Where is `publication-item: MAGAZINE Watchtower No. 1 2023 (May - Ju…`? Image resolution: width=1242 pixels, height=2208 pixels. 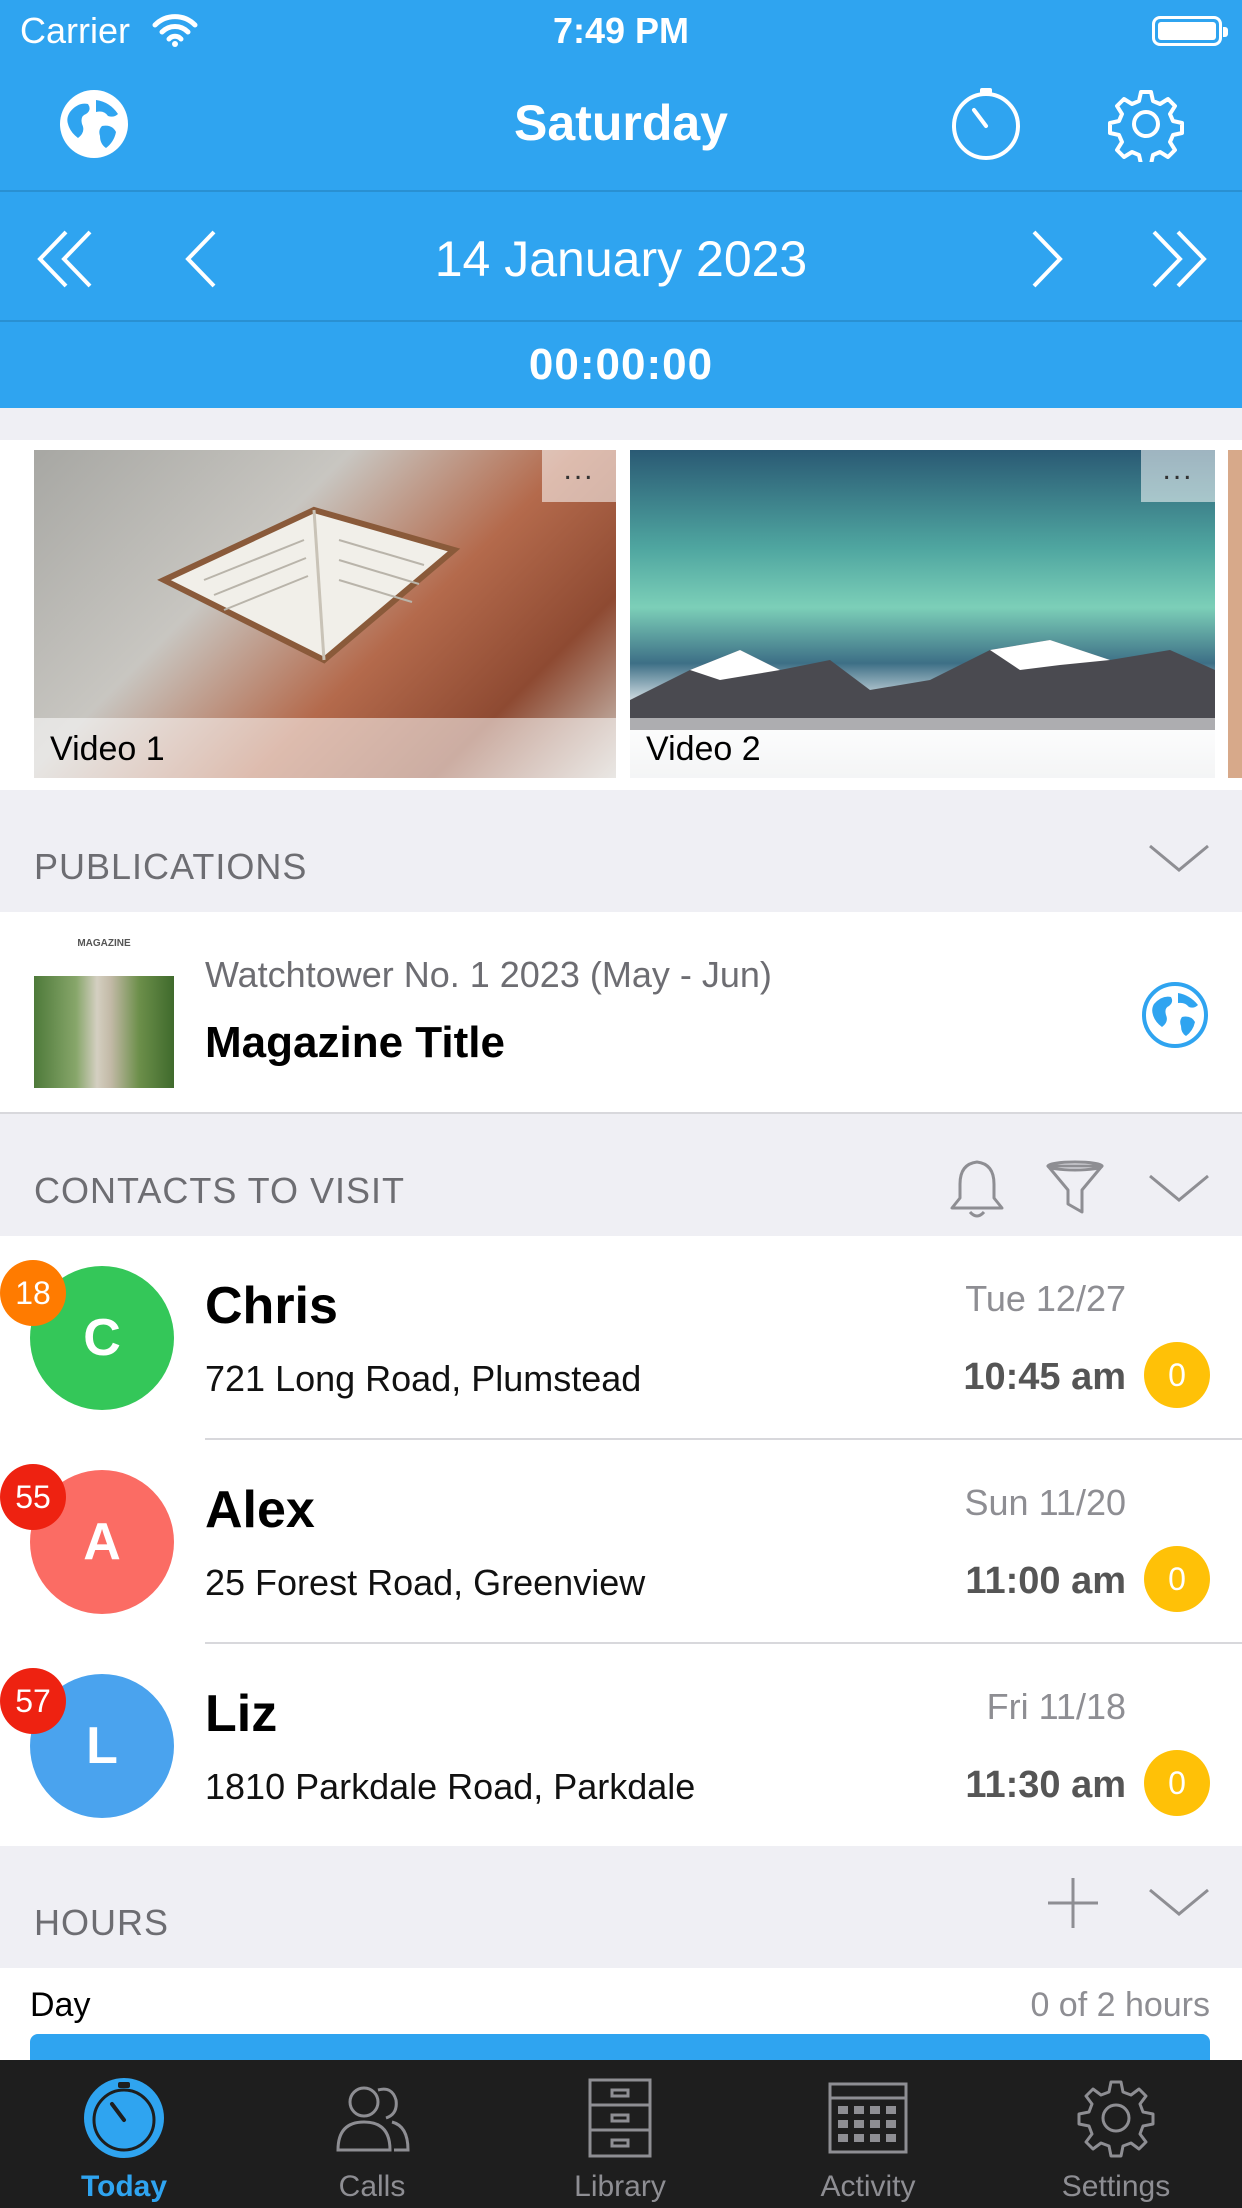 publication-item: MAGAZINE Watchtower No. 1 2023 (May - Ju… is located at coordinates (621, 1013).